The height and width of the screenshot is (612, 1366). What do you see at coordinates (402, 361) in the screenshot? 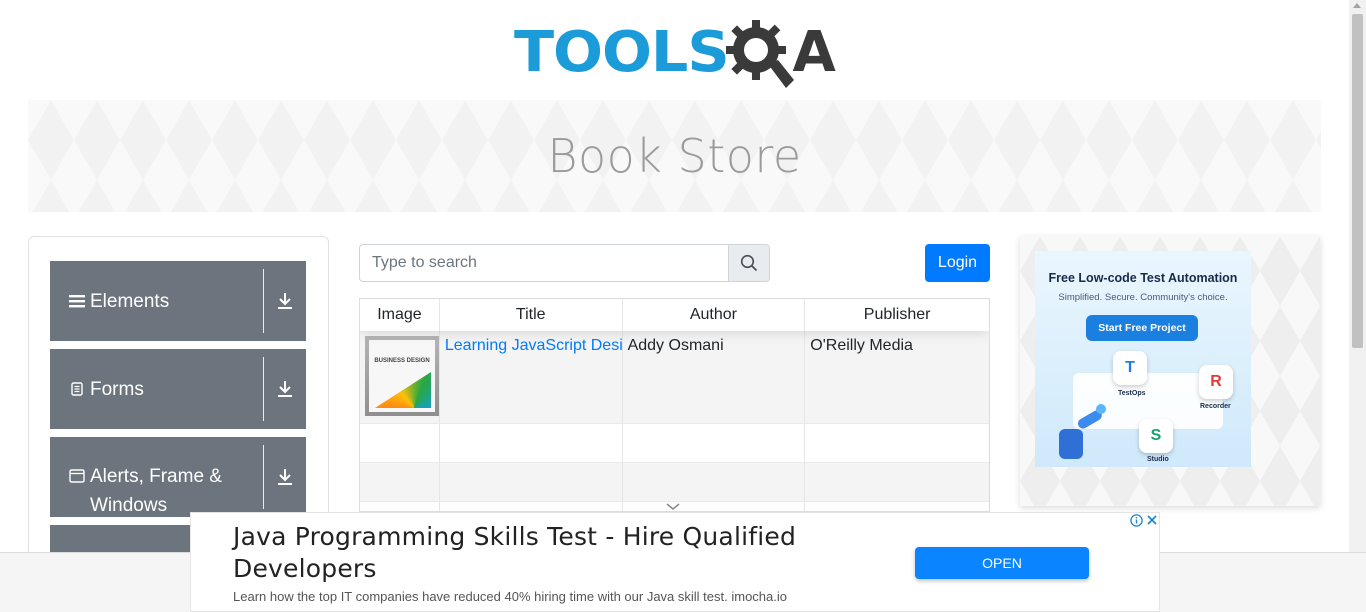
I see `book-cover-text: BUSINESS DESIGN` at bounding box center [402, 361].